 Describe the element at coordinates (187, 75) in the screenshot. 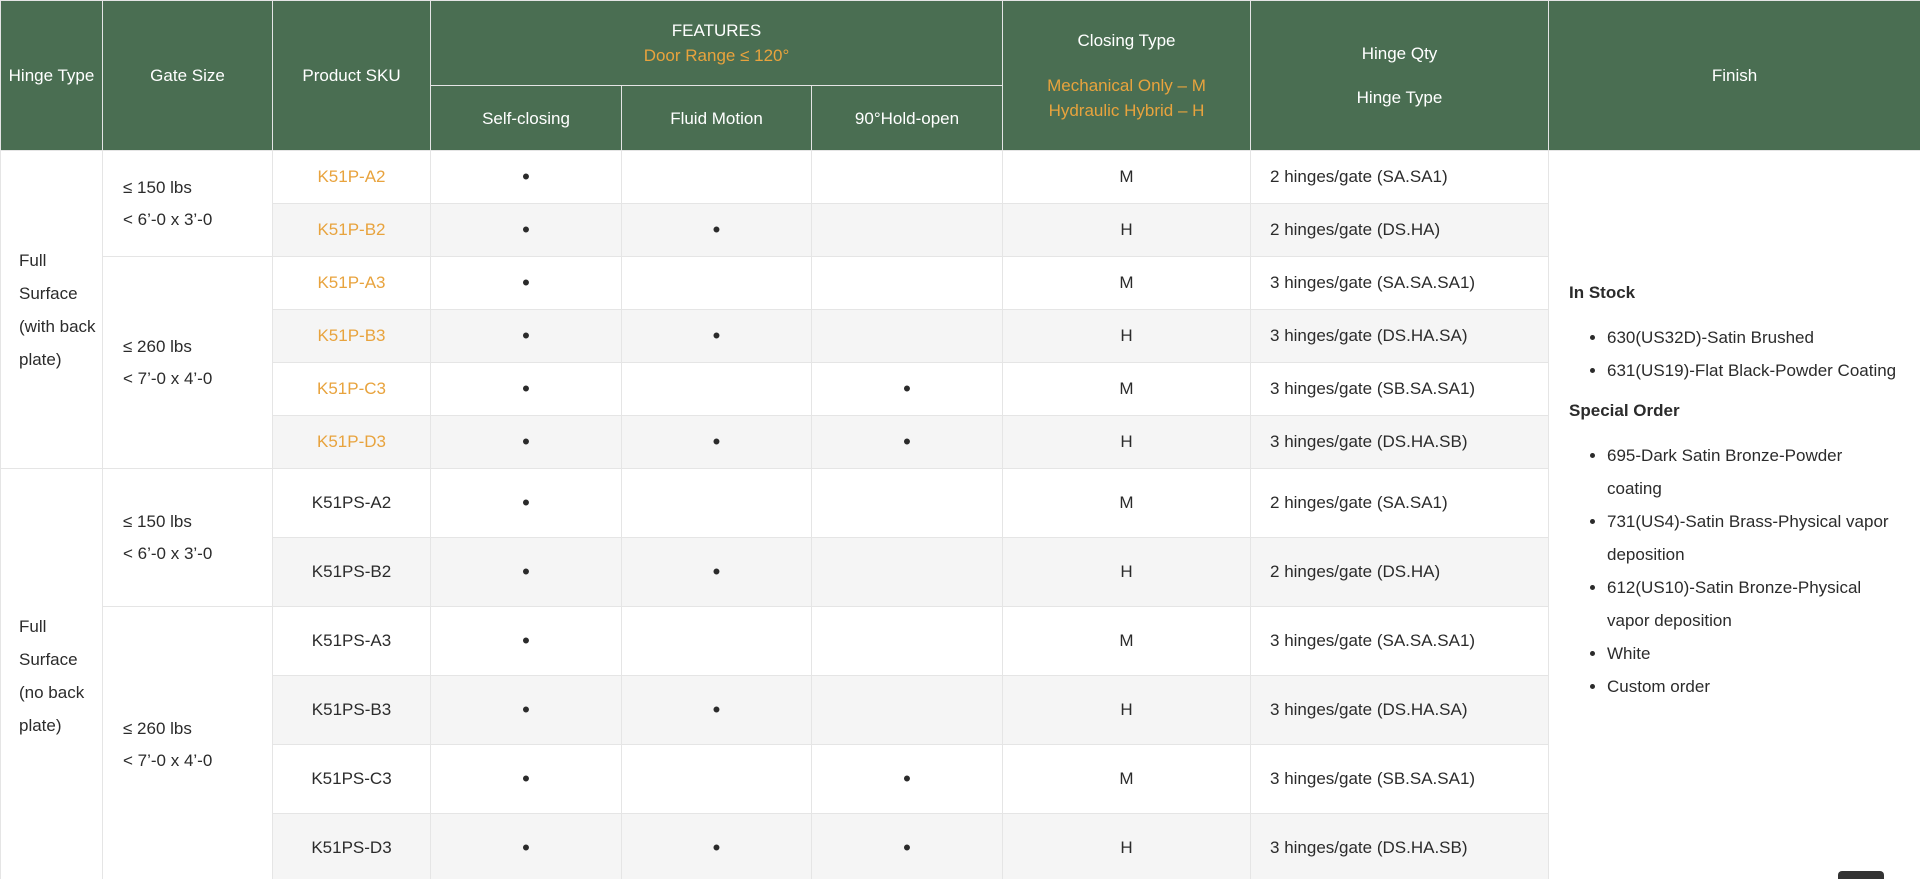

I see `header-gate-size: Gate Size` at that location.